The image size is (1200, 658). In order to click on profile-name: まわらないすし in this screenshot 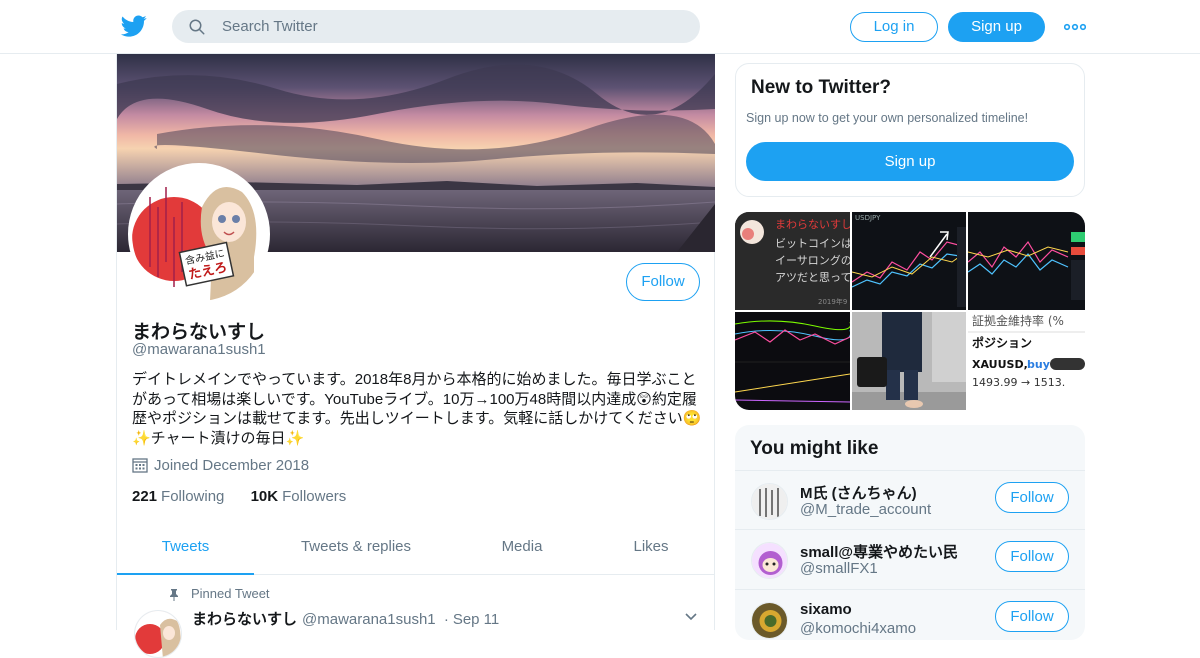, I will do `click(199, 332)`.